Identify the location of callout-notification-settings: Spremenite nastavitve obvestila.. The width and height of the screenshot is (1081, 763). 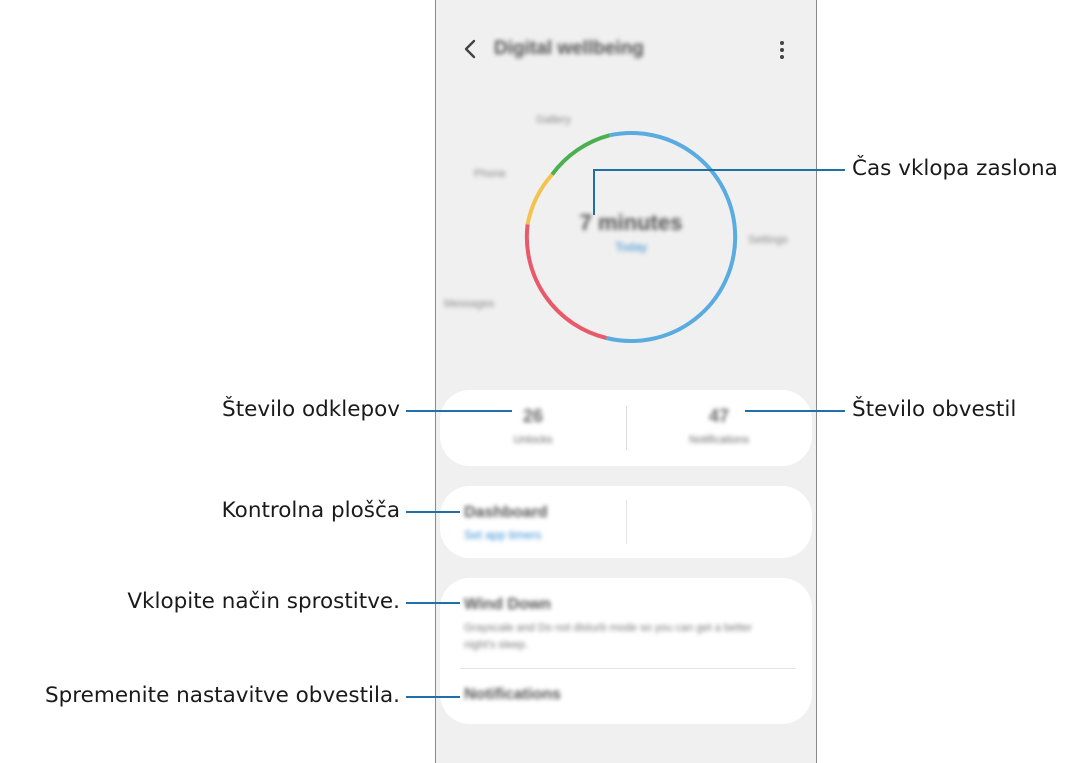
(222, 695).